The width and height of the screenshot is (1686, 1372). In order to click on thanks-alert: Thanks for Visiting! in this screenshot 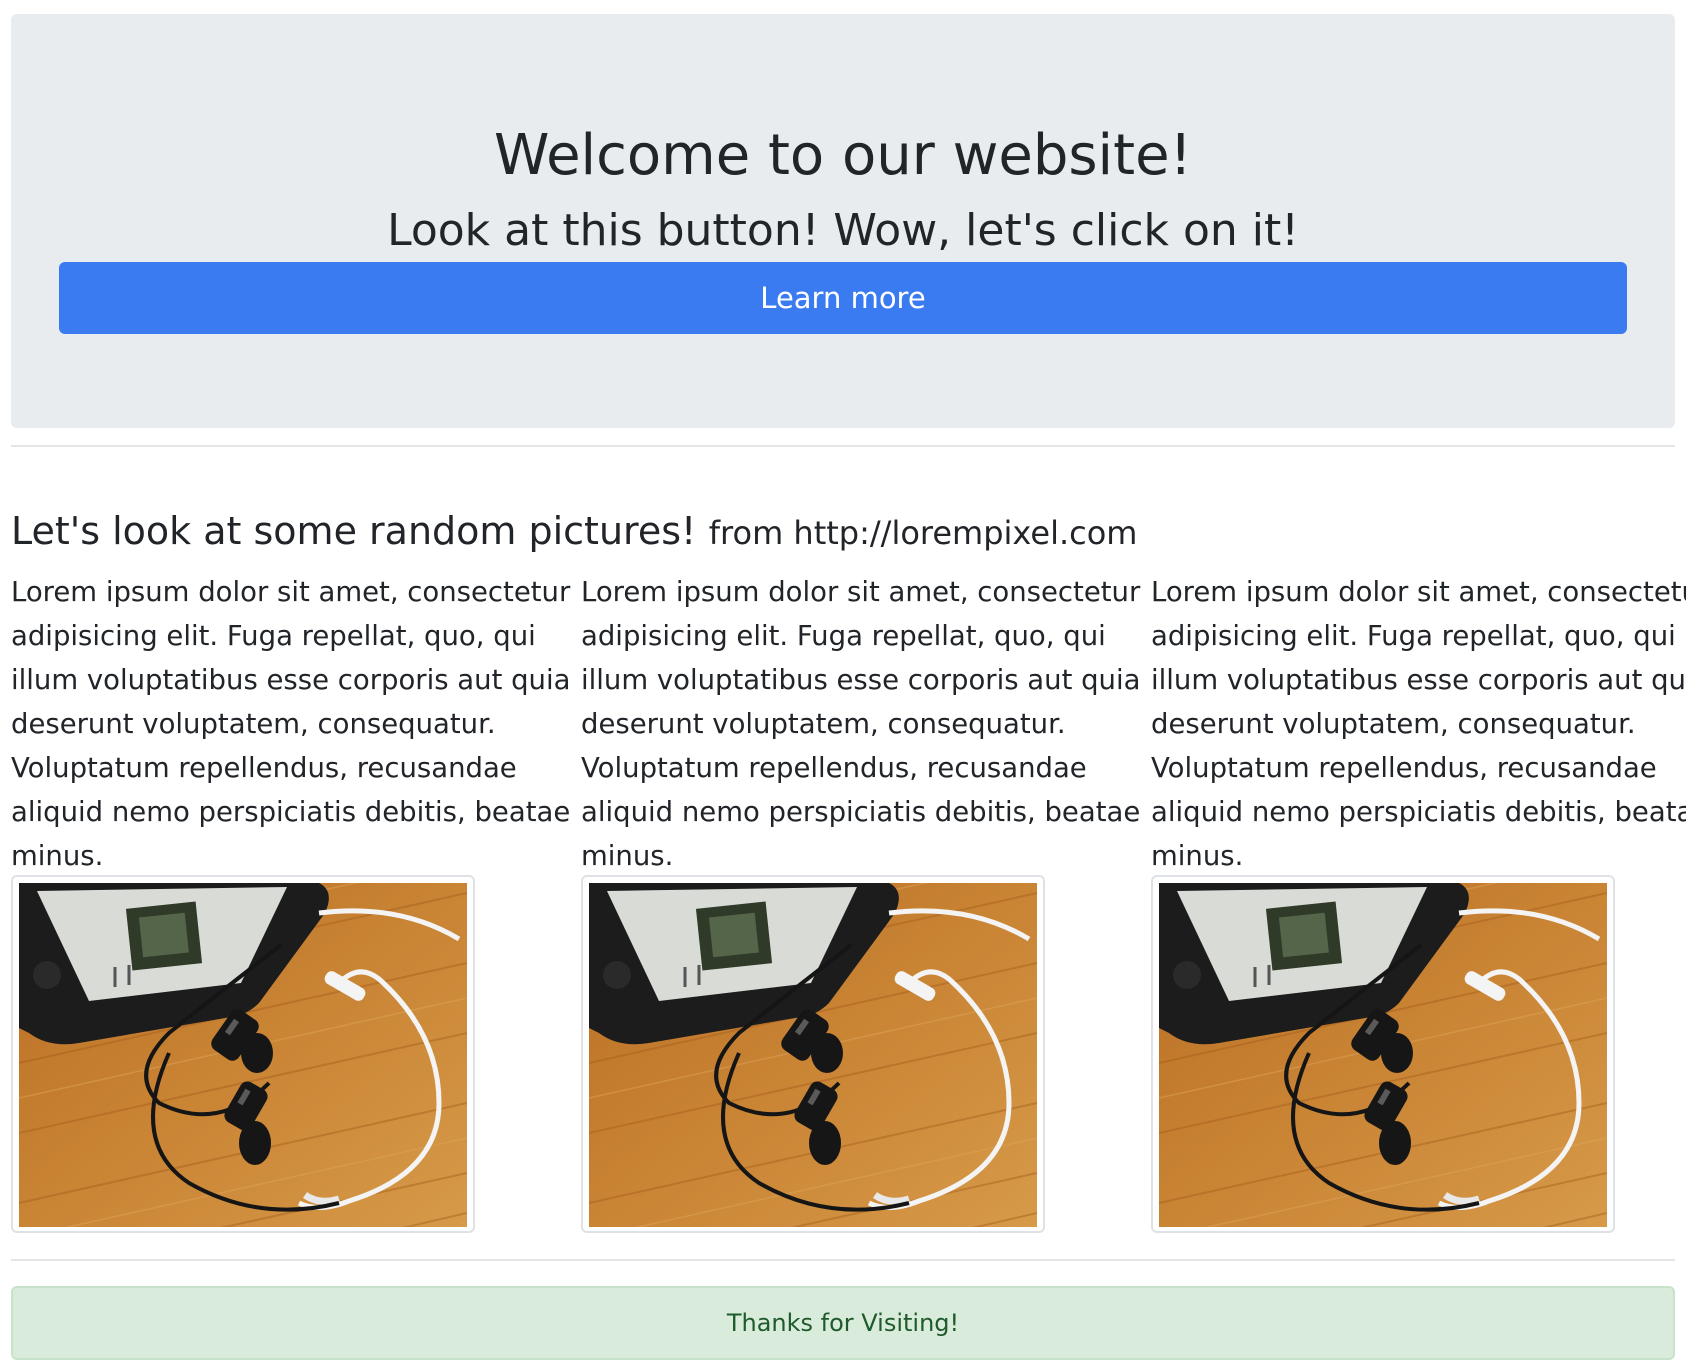, I will do `click(843, 1323)`.